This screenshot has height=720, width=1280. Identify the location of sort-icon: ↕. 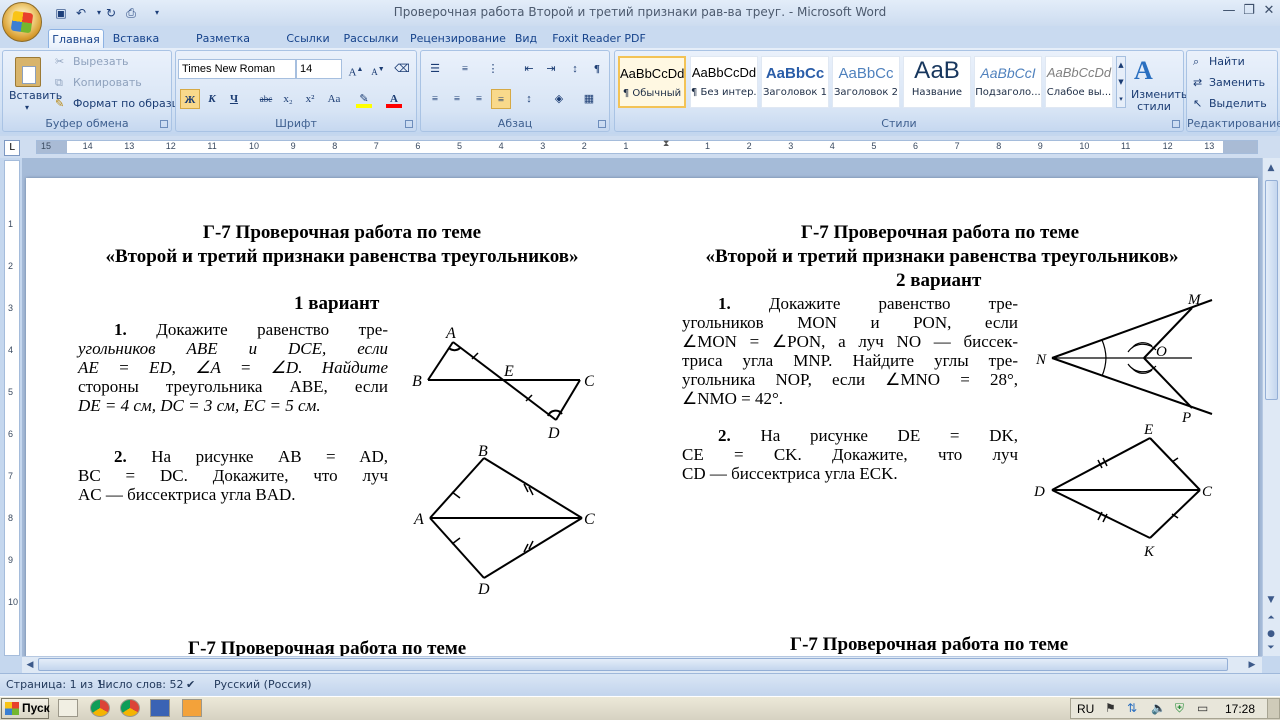
(575, 69).